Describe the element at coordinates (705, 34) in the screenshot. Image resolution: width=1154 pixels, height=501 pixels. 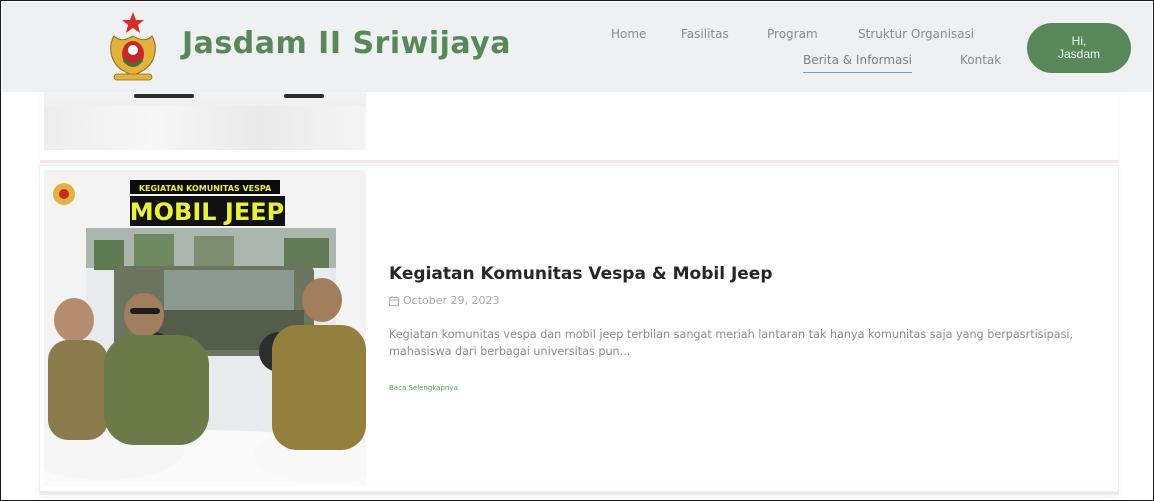
I see `nav-fasilitas: Fasilitas` at that location.